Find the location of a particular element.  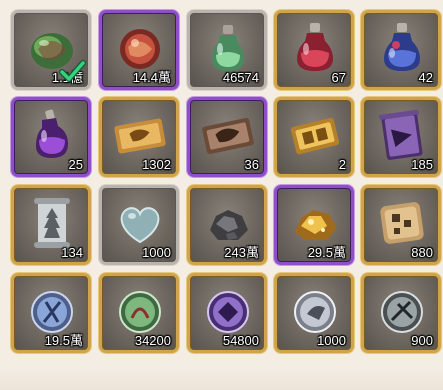

item-slot-gold-coupon: 2 is located at coordinates (314, 137).